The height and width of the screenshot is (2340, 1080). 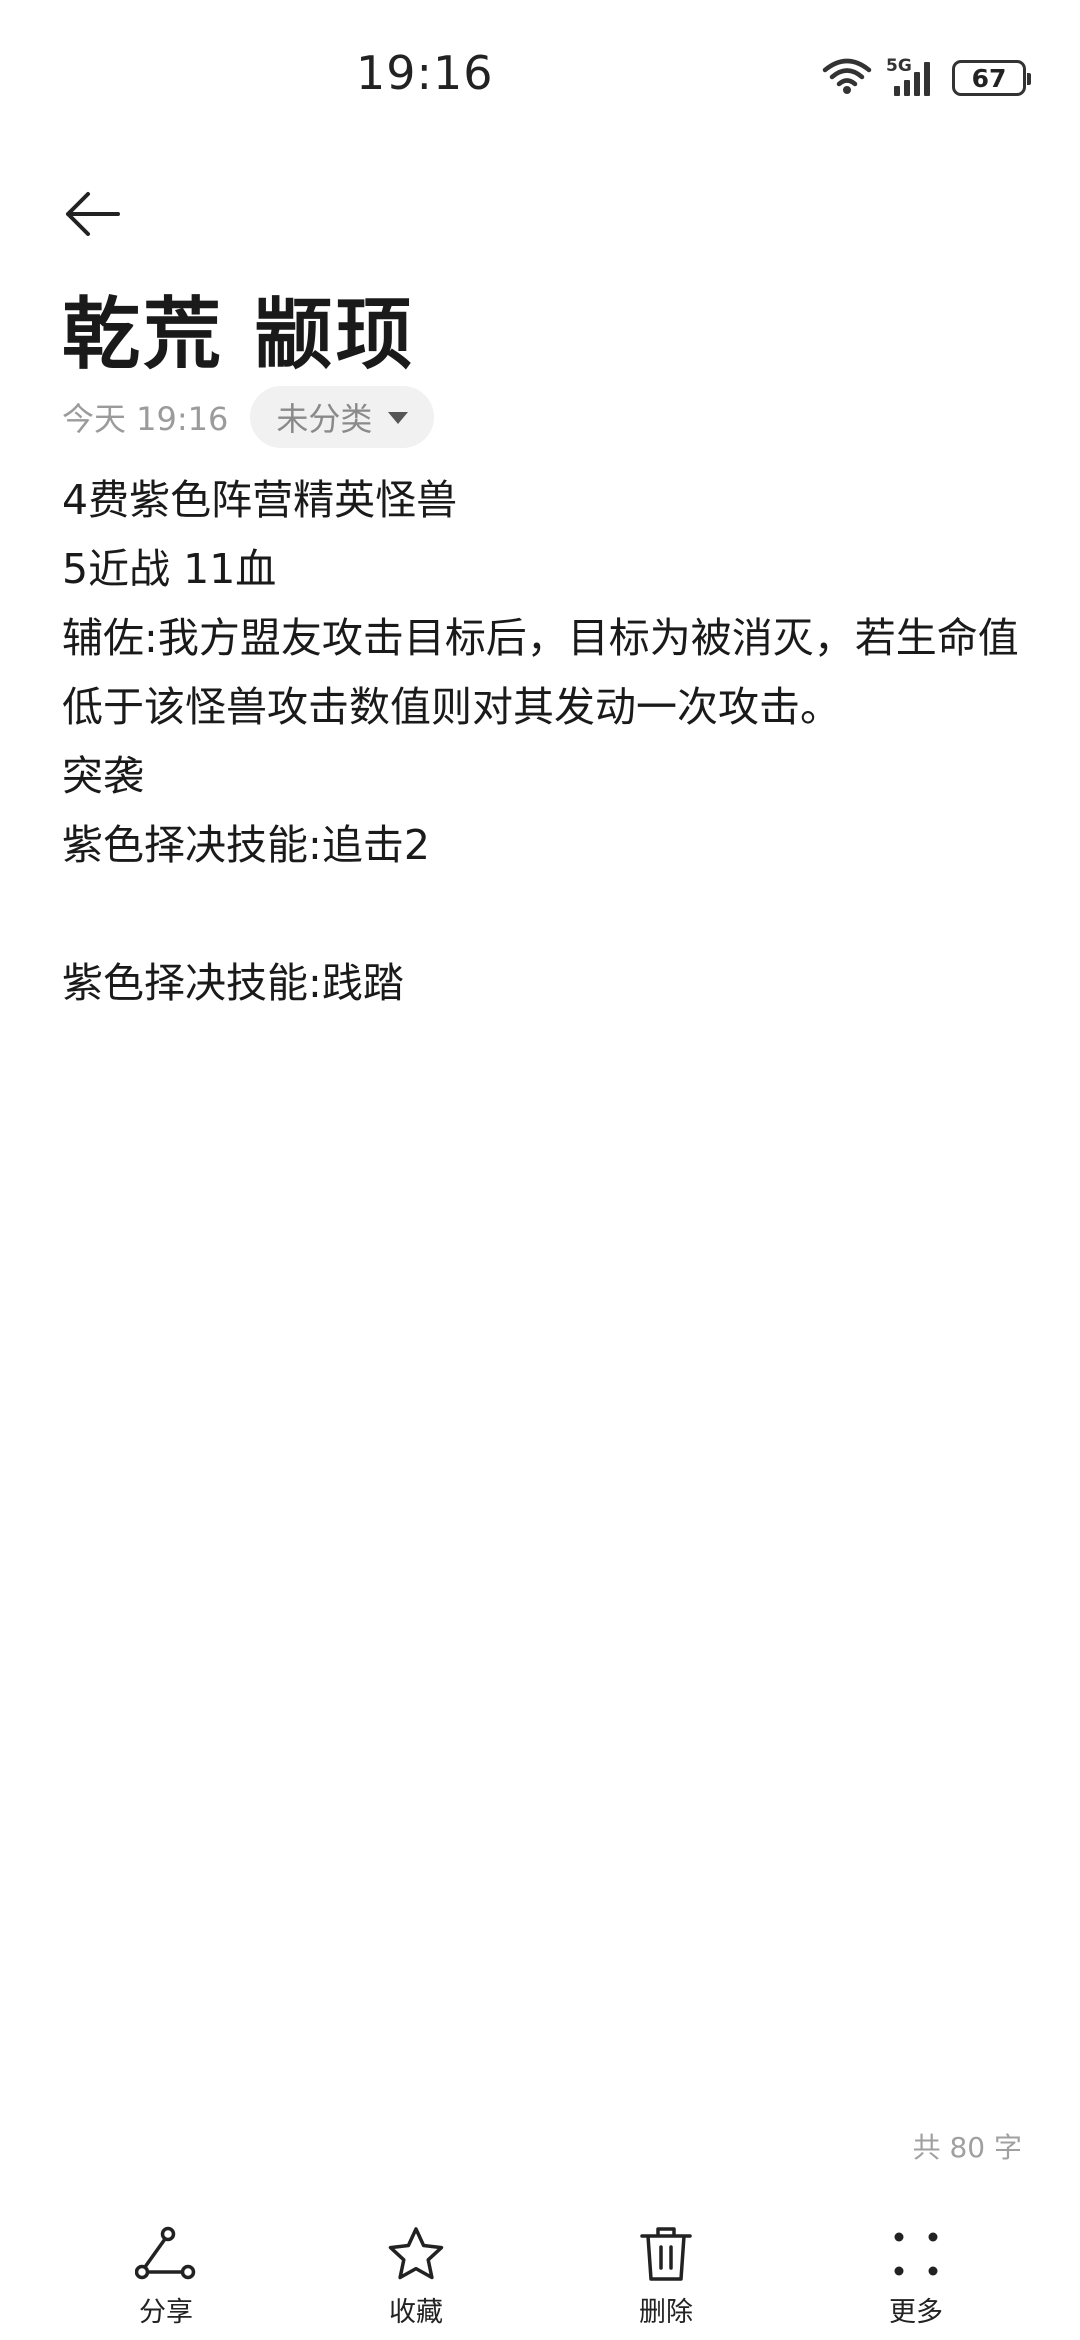 I want to click on share-label: 分享, so click(x=166, y=2312).